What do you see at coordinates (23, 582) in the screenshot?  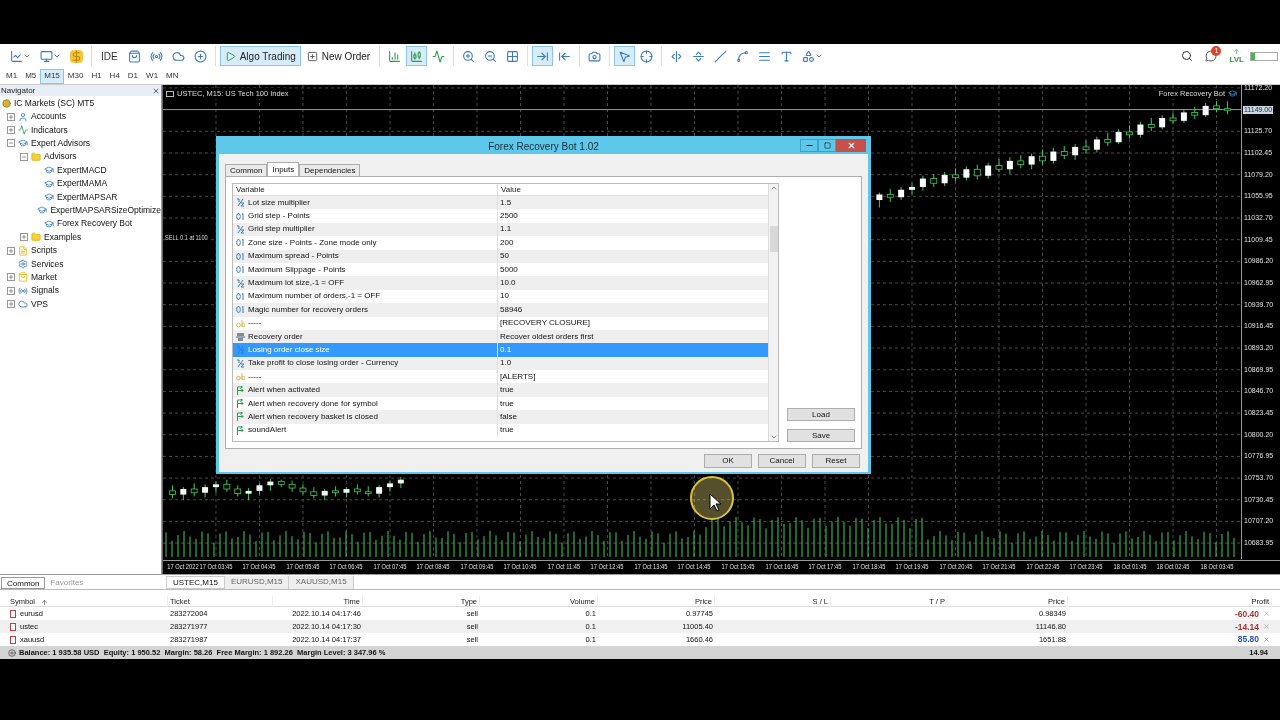 I see `panel-tab: Common` at bounding box center [23, 582].